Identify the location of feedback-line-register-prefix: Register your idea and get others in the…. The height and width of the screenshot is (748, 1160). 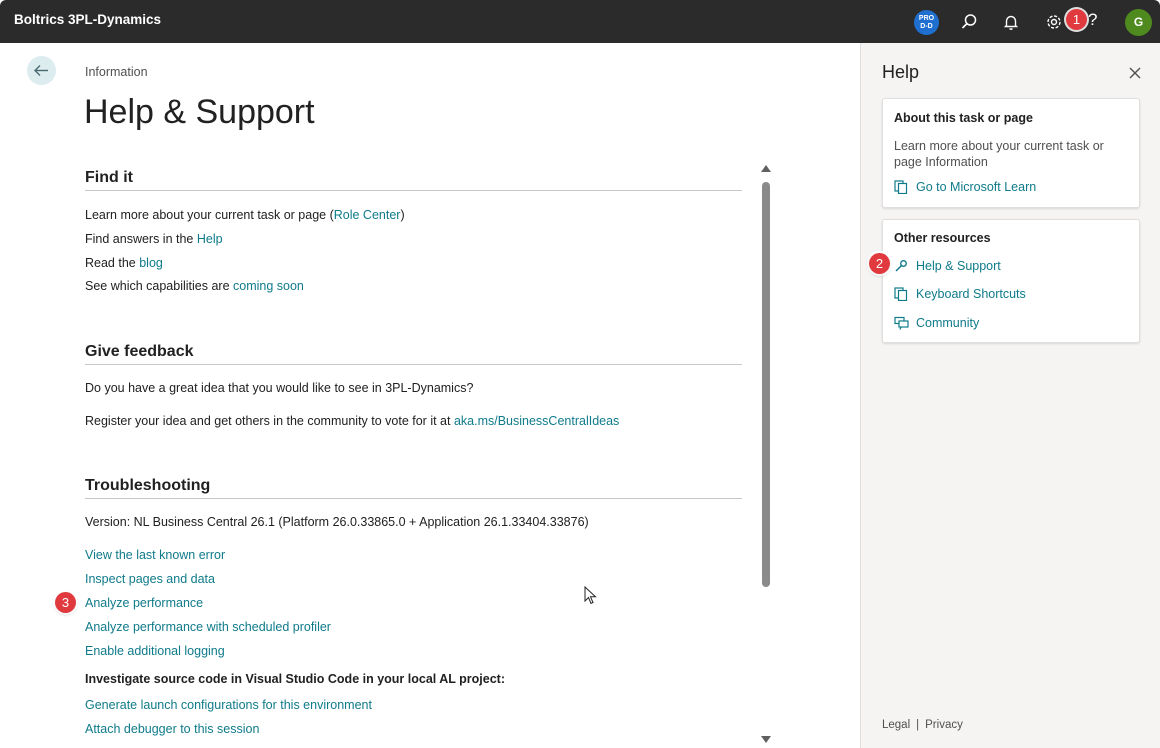
(269, 421).